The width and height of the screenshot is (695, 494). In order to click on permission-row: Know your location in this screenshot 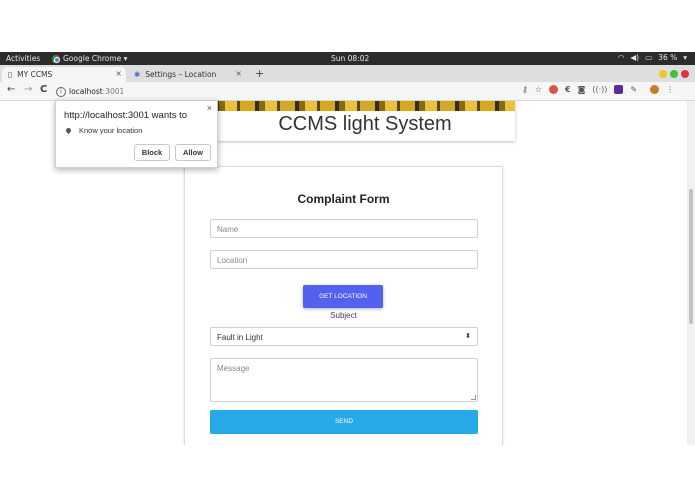, I will do `click(103, 130)`.